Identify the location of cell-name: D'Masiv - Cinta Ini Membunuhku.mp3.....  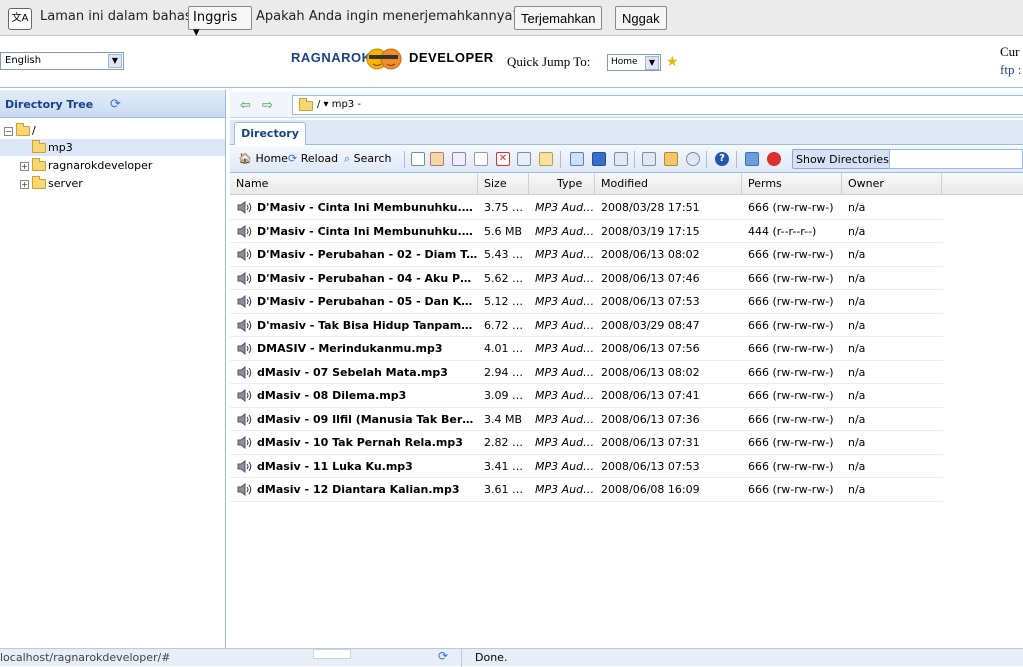
(367, 231).